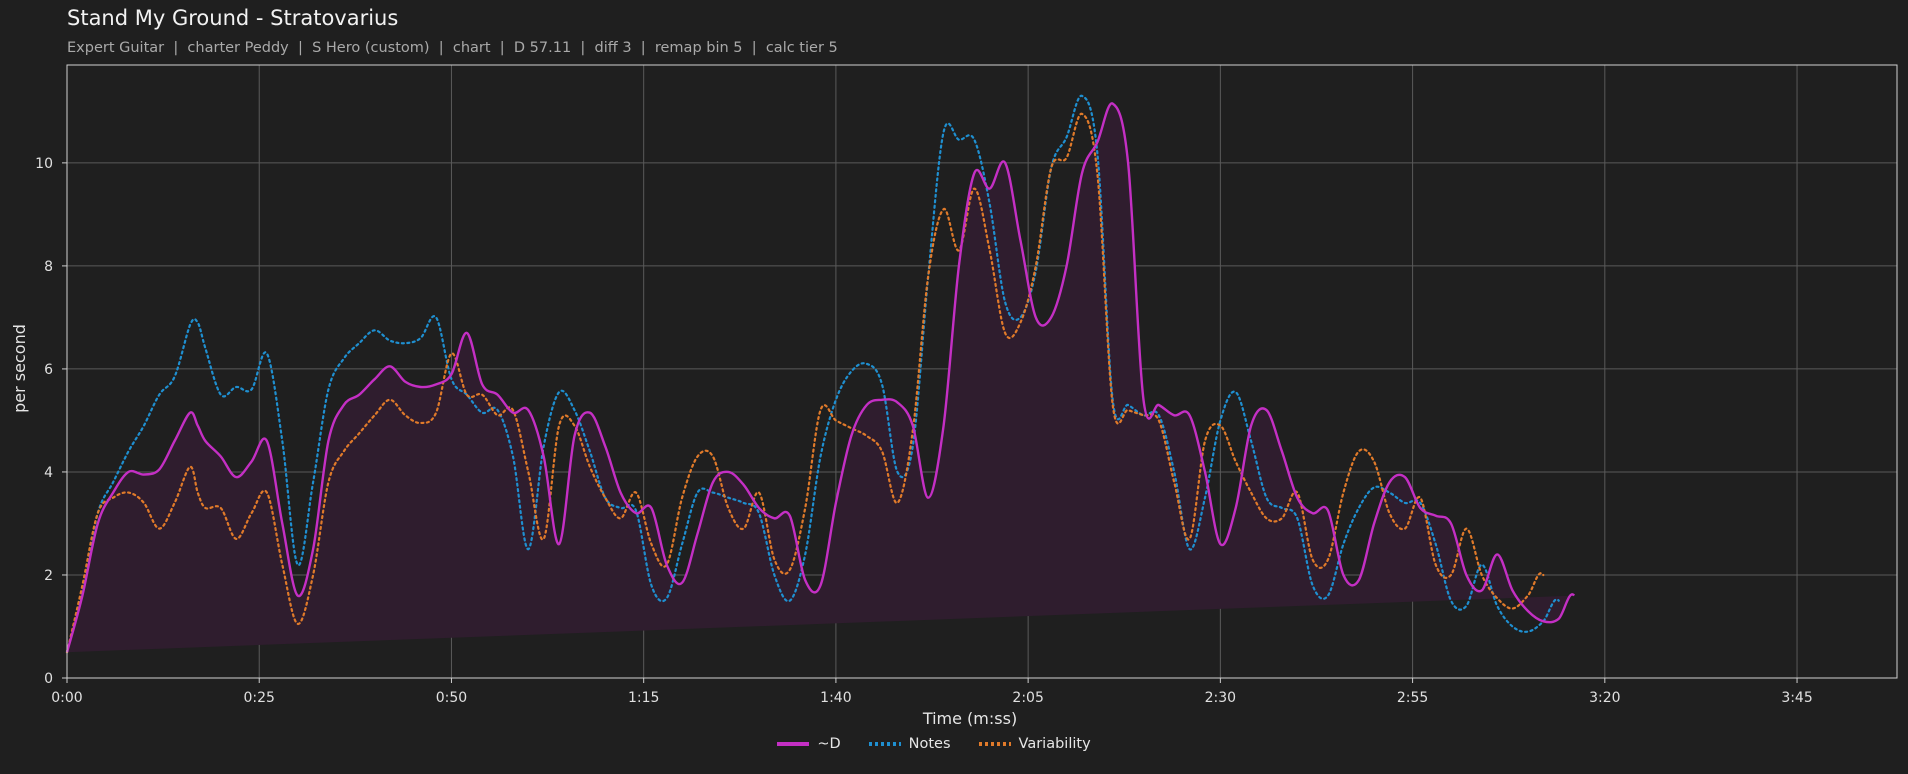 The image size is (1908, 774). What do you see at coordinates (1027, 698) in the screenshot?
I see `x-tick-label: 2:05` at bounding box center [1027, 698].